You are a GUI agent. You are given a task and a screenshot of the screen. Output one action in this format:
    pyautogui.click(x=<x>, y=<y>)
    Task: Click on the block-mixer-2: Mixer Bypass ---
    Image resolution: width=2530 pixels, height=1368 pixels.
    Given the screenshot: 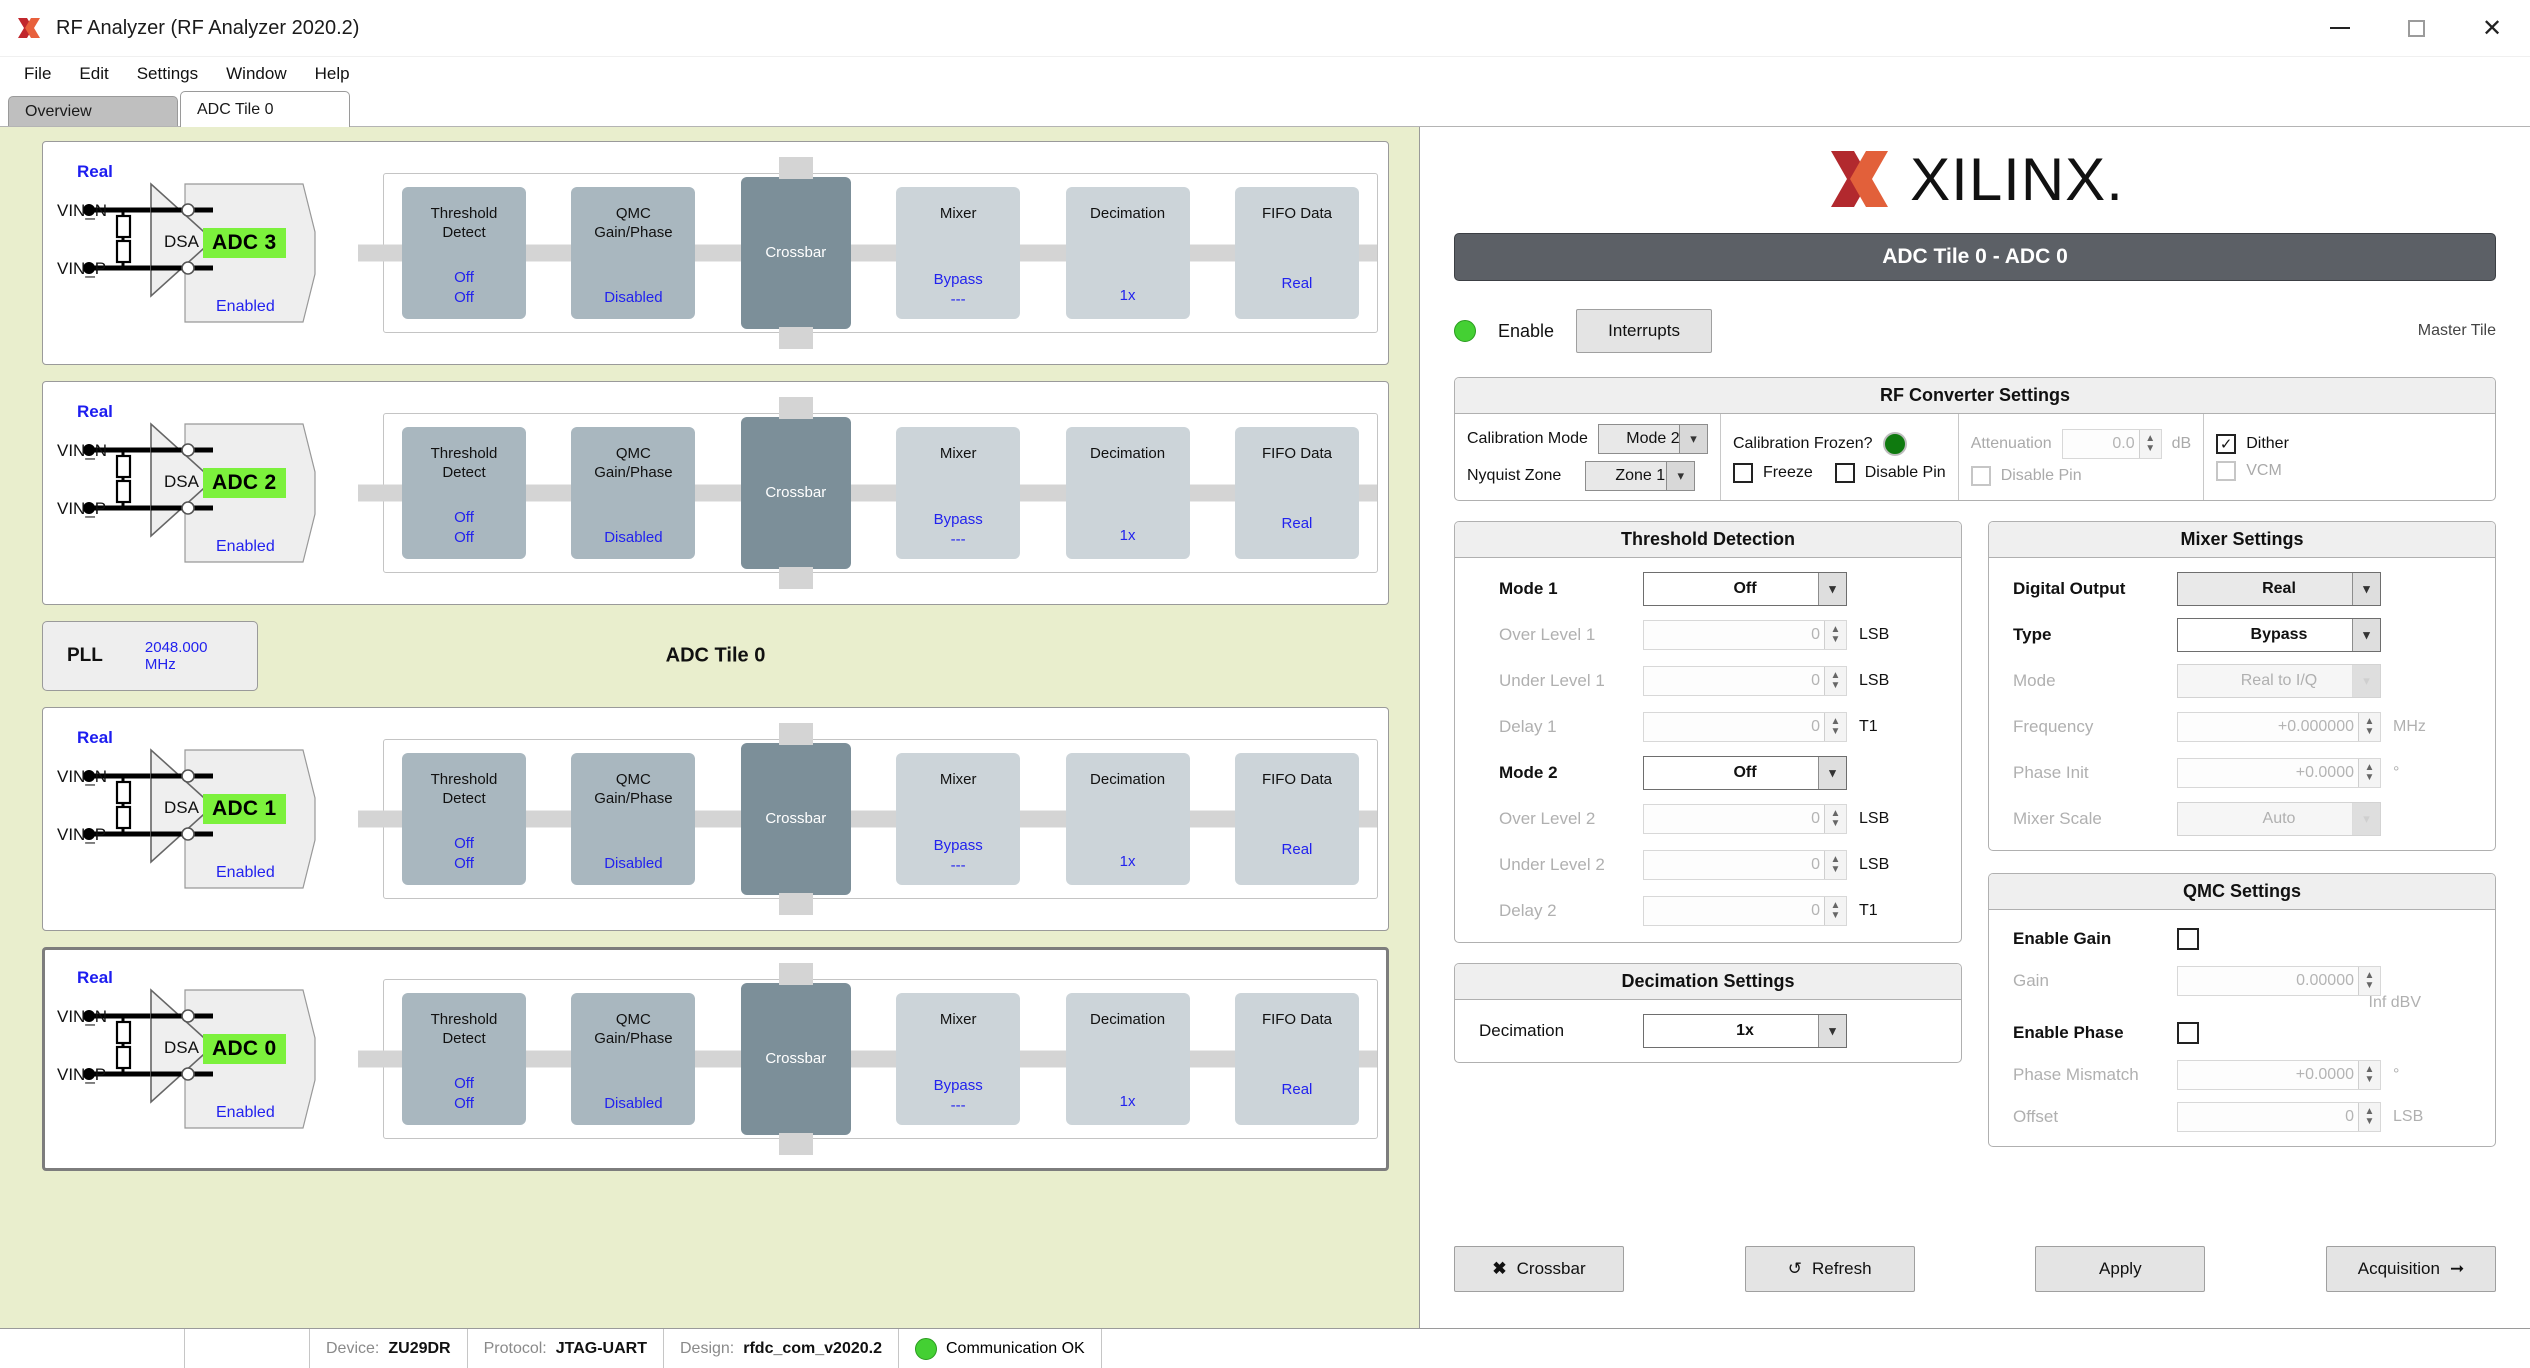 What is the action you would take?
    pyautogui.click(x=958, y=493)
    